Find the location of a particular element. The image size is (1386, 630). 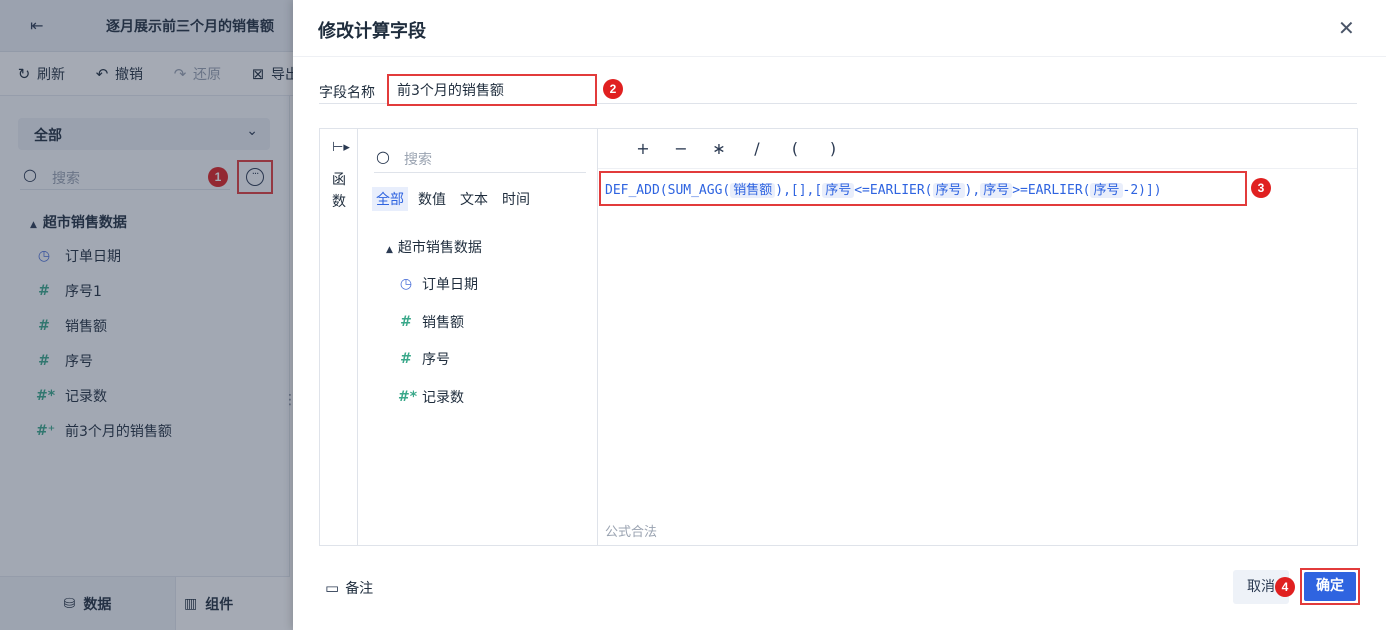

comment-icon: ▭ is located at coordinates (332, 588).